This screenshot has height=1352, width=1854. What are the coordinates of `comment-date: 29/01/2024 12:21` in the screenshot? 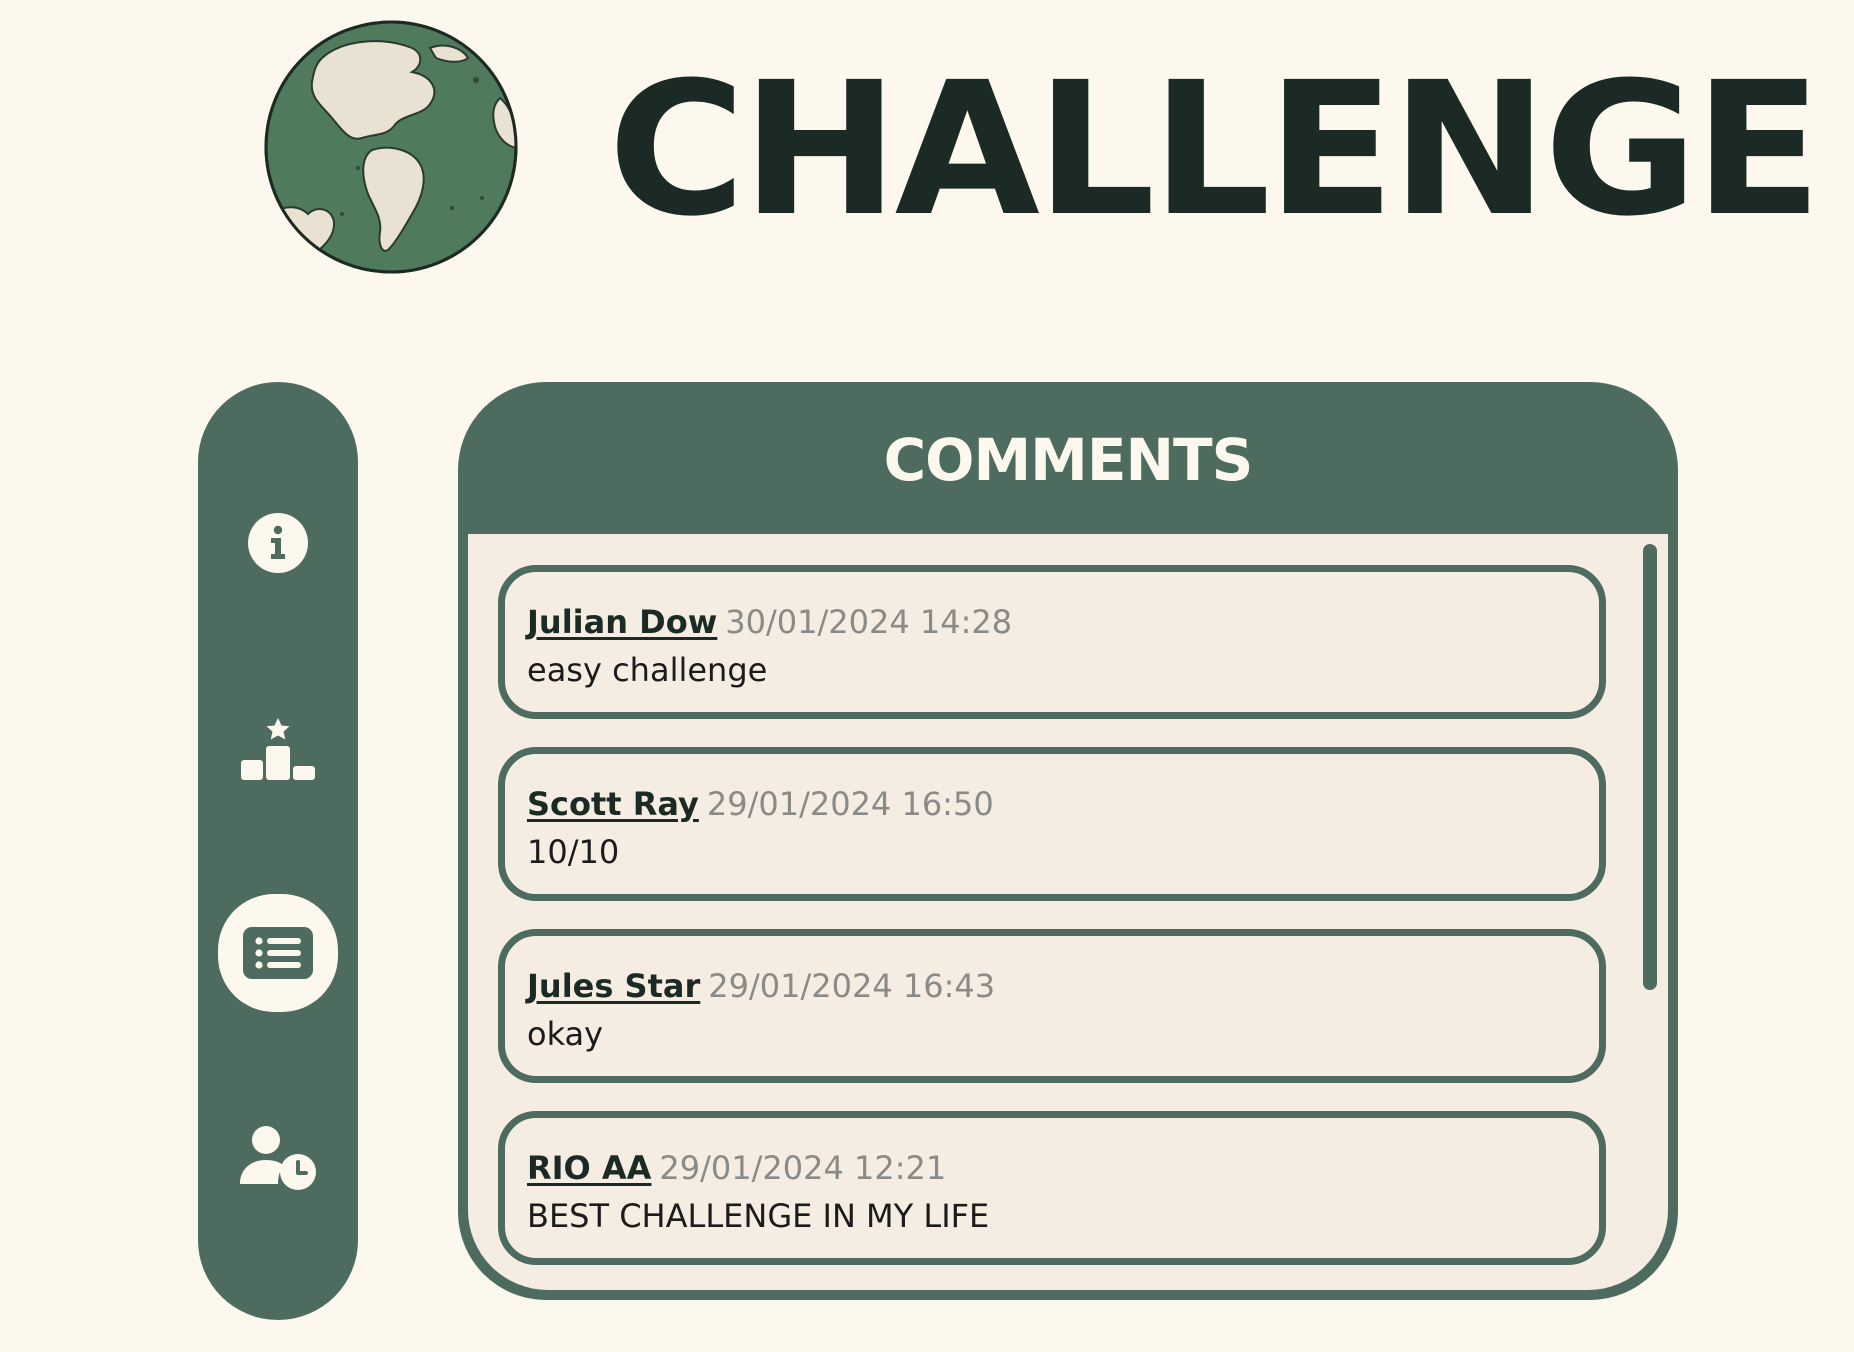 It's located at (803, 1168).